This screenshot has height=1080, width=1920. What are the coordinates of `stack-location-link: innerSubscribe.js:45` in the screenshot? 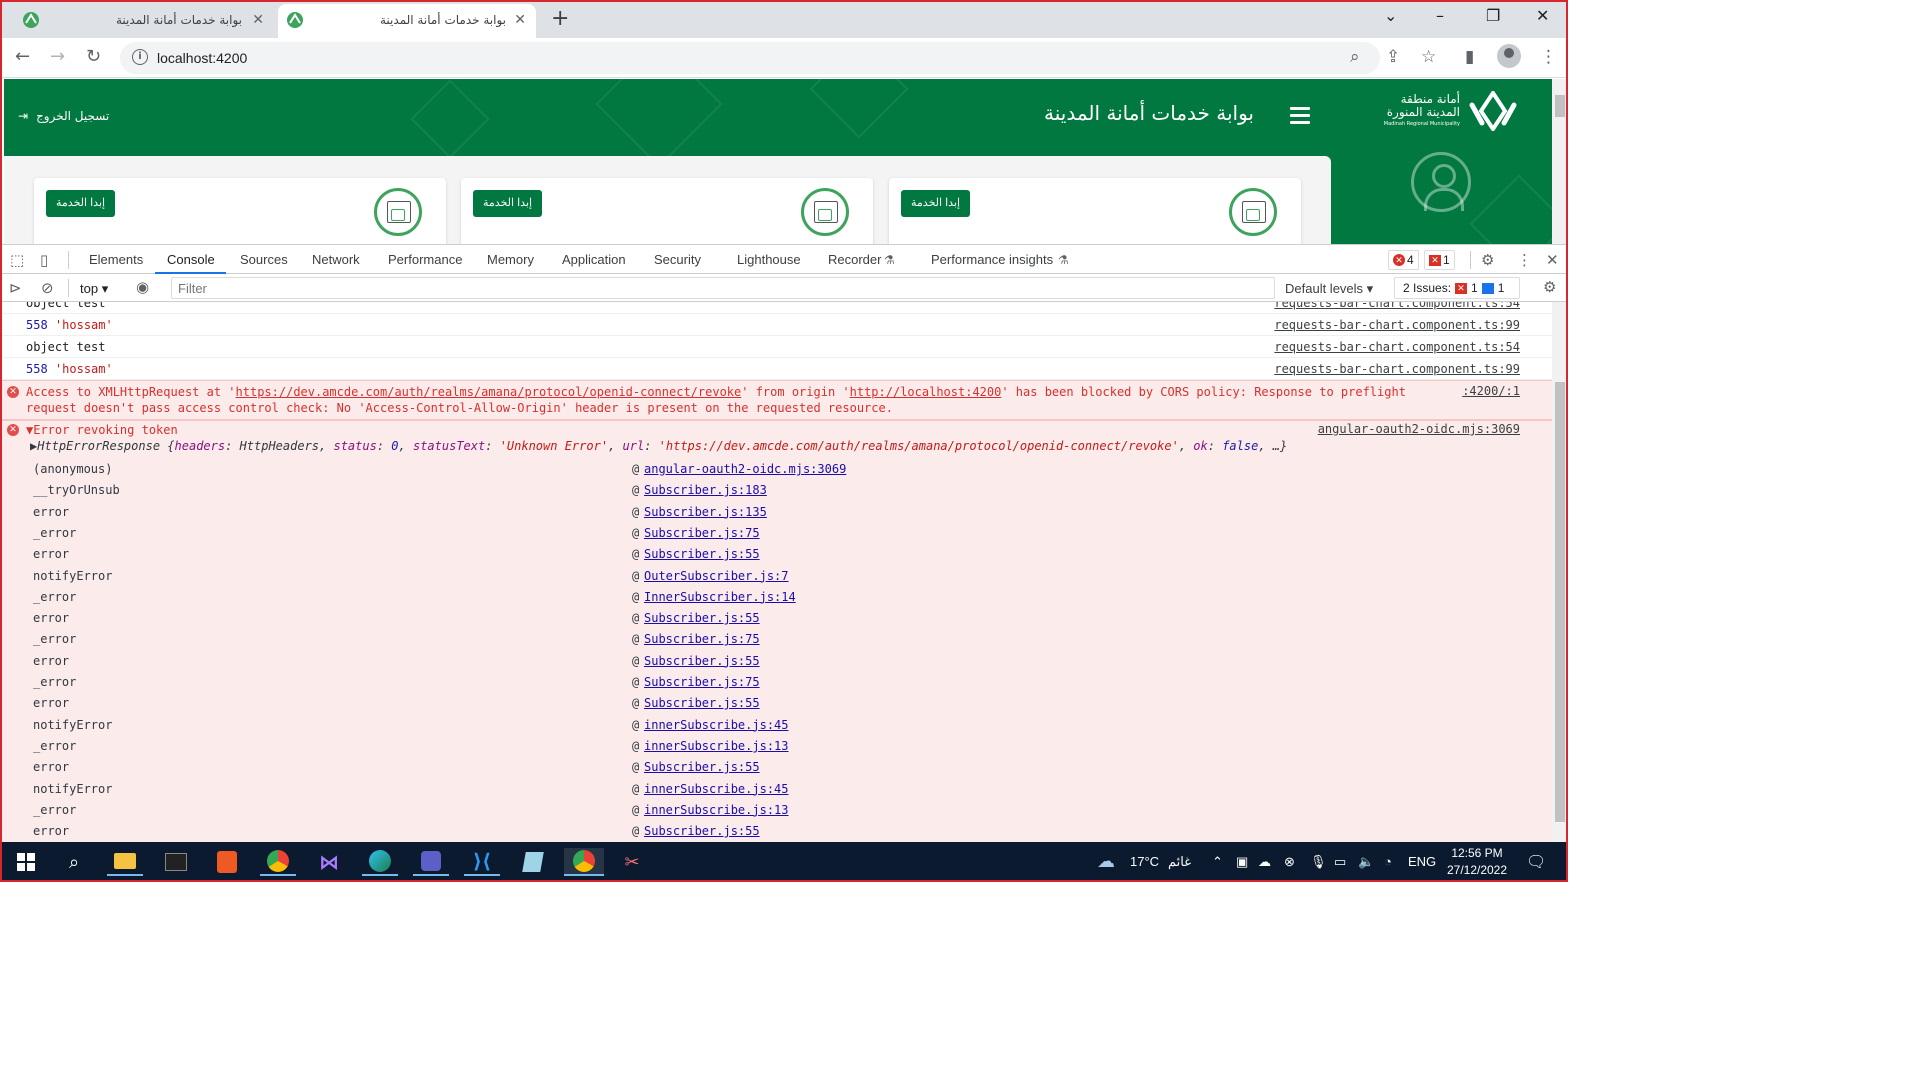 It's located at (716, 789).